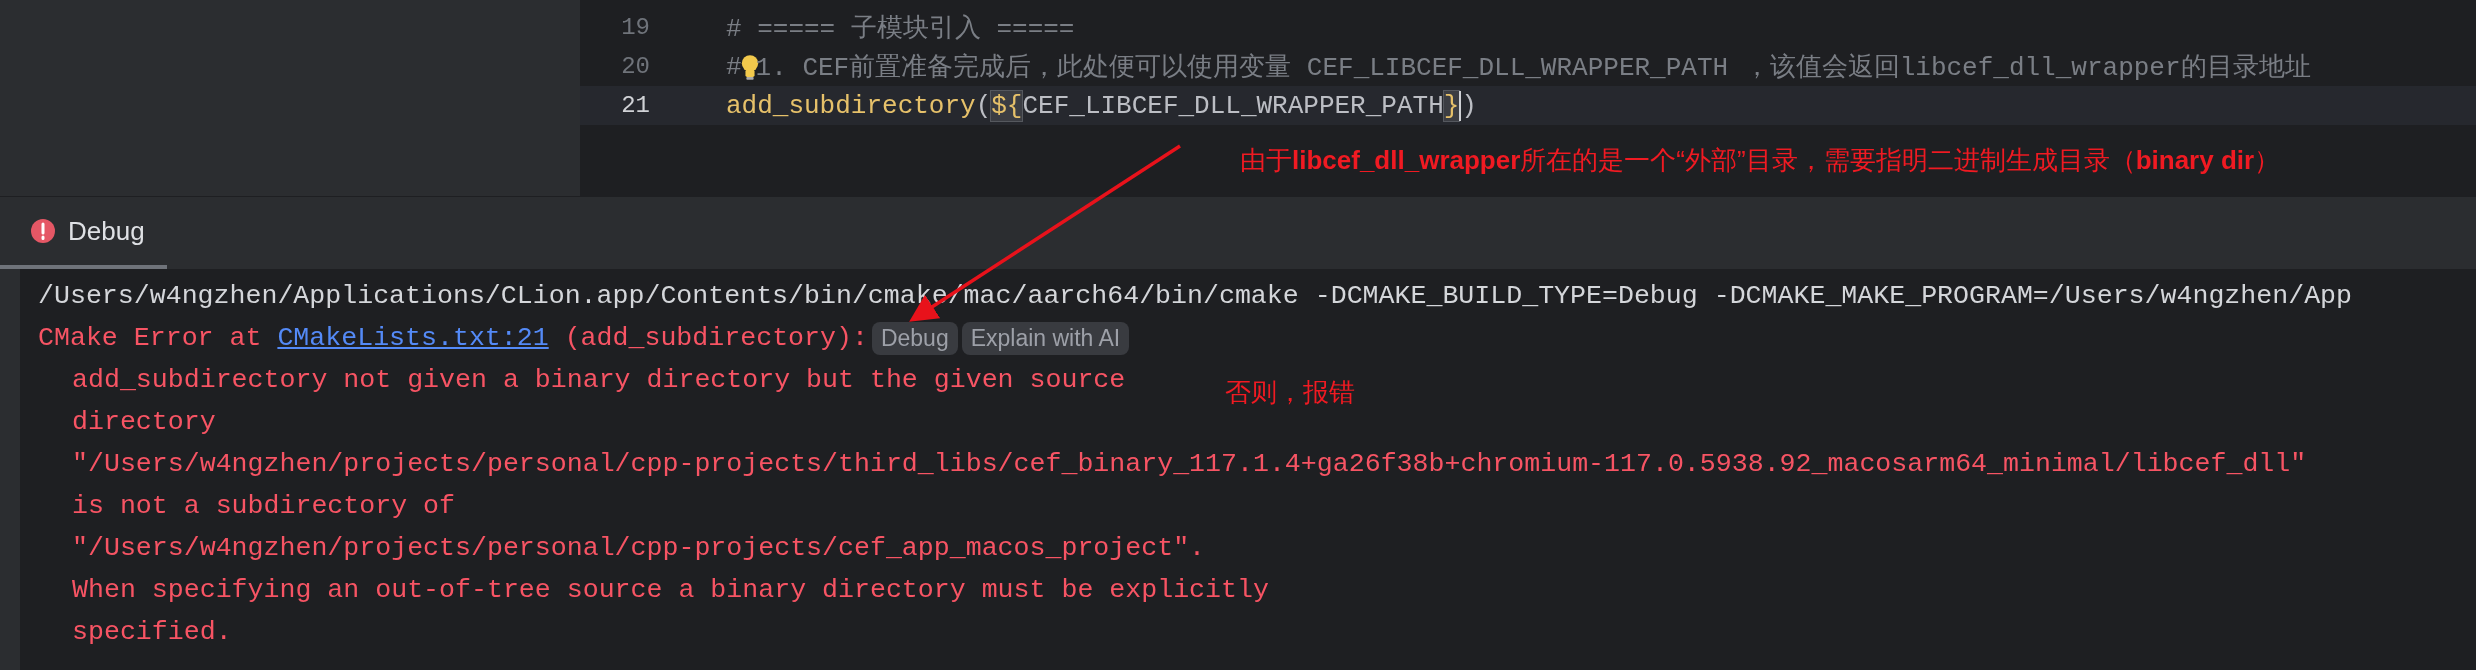  What do you see at coordinates (599, 380) in the screenshot?
I see `console-error-text: add_subdirectory not given a binary directory but the given source` at bounding box center [599, 380].